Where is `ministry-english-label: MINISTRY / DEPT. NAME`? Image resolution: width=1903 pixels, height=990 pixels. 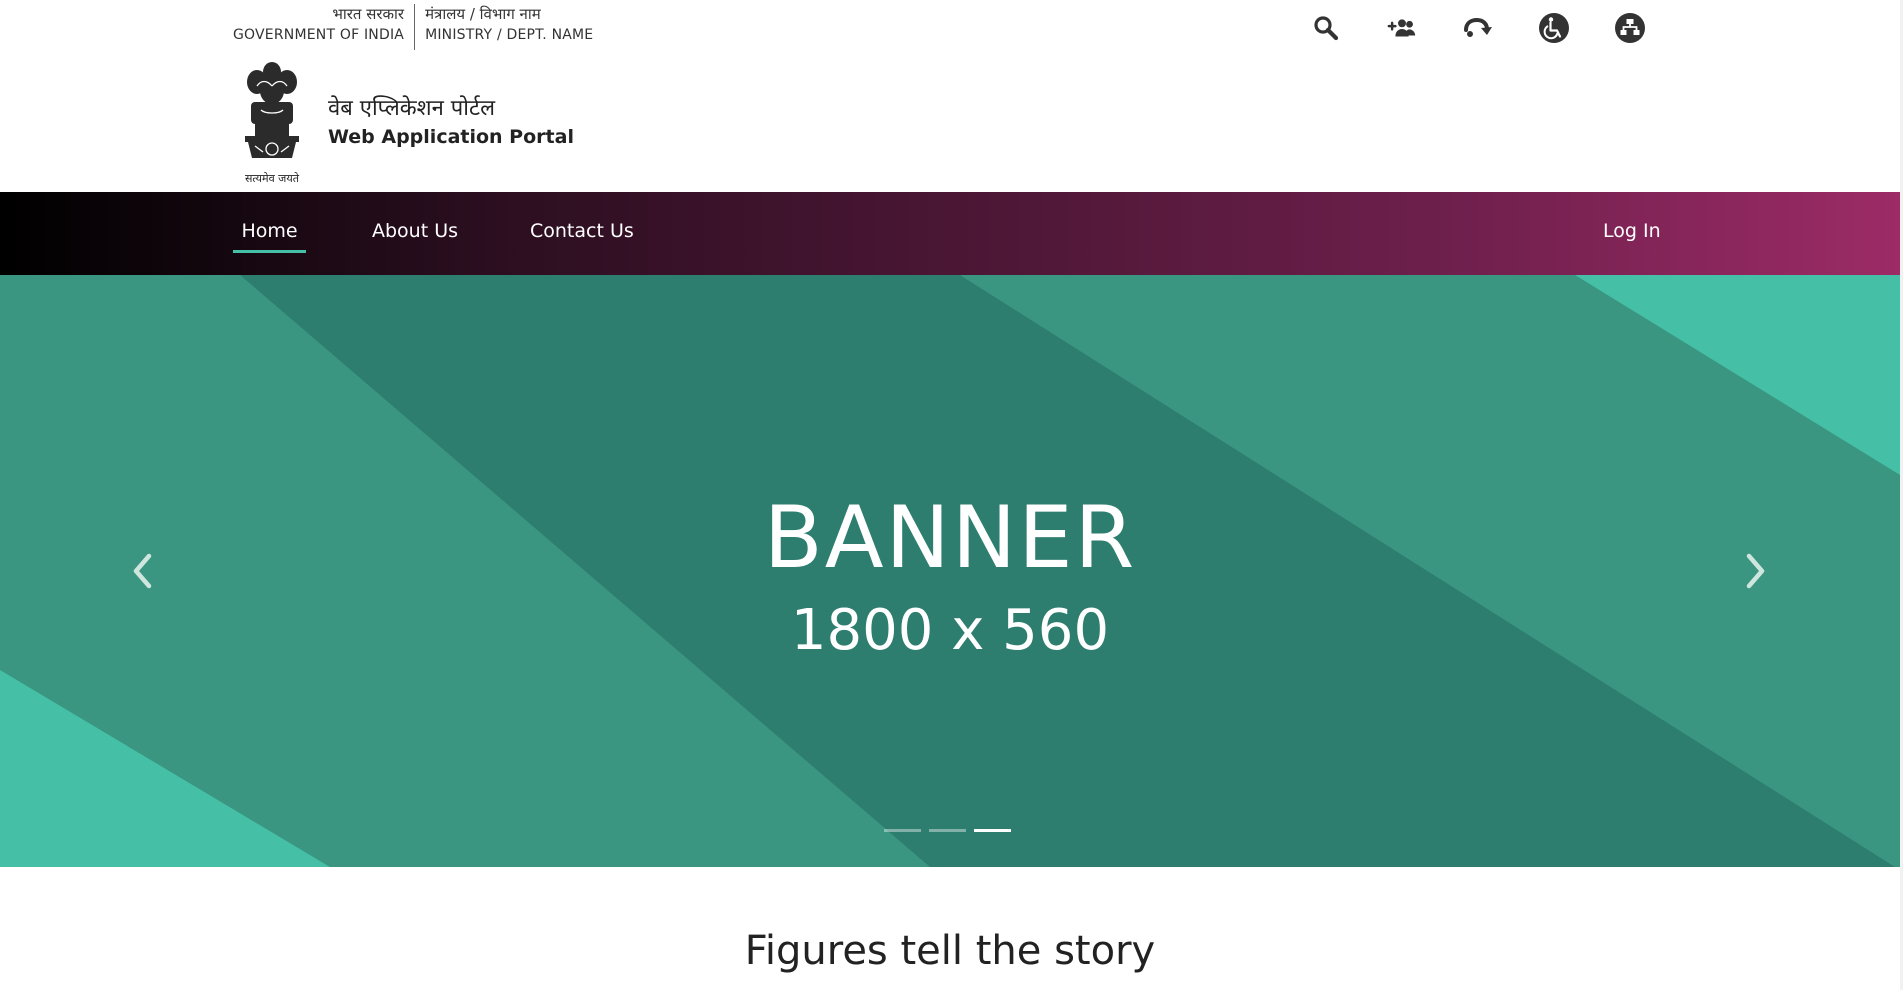 ministry-english-label: MINISTRY / DEPT. NAME is located at coordinates (509, 35).